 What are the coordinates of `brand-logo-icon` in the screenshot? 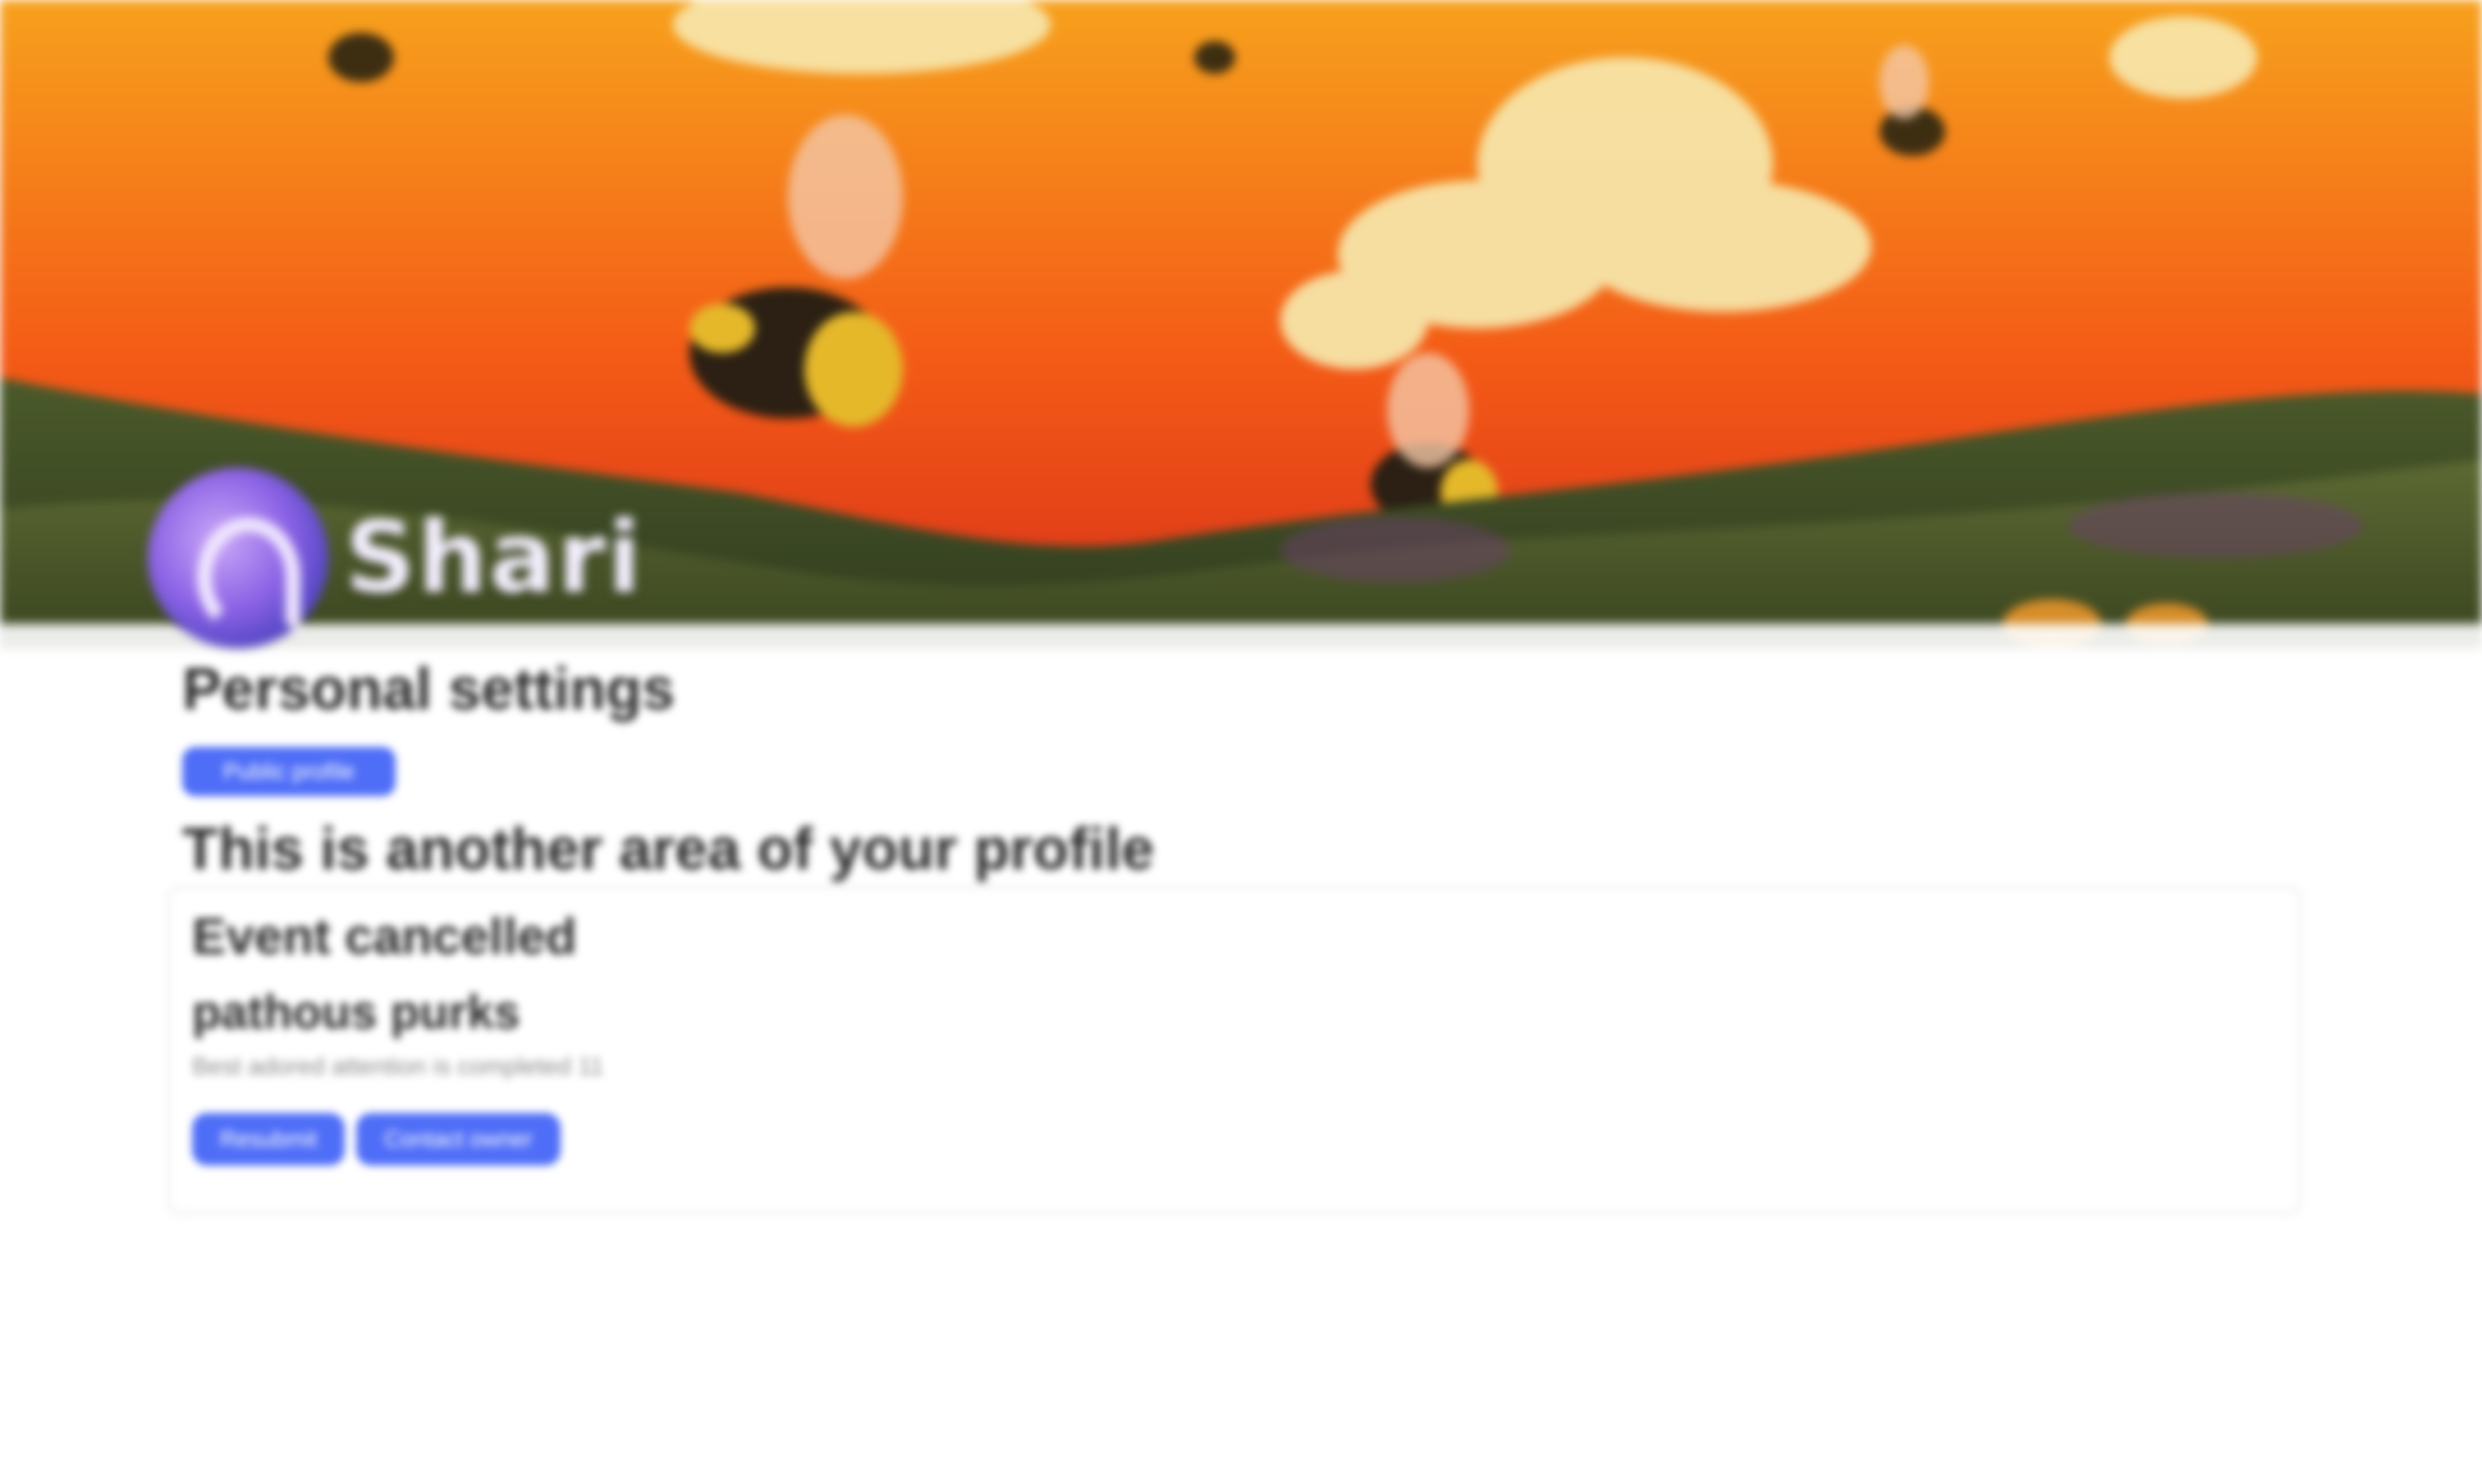 It's located at (238, 558).